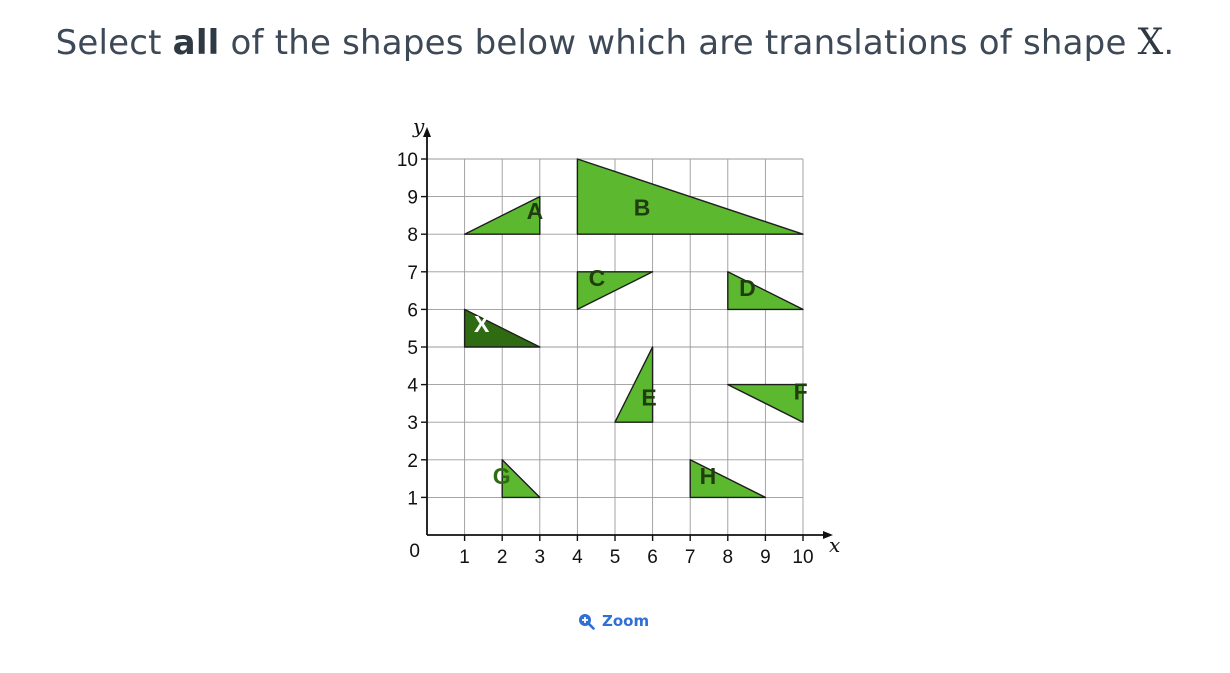  I want to click on x-axis-label: x, so click(834, 545).